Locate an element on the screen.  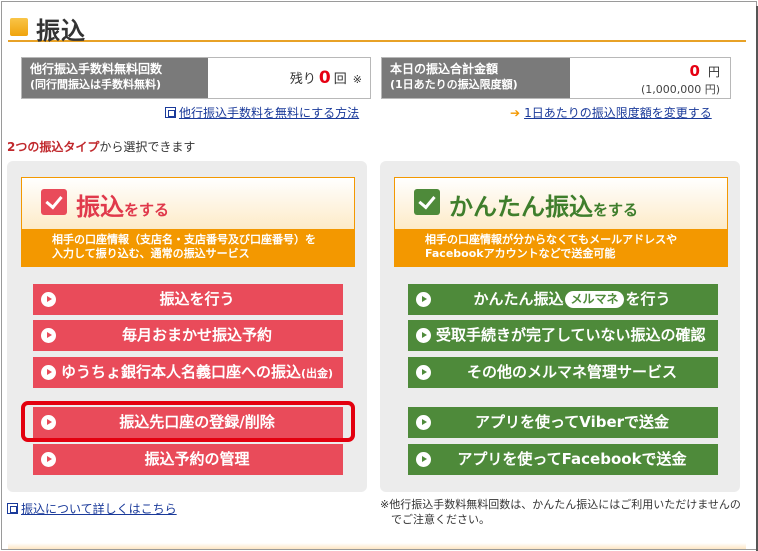
remaining-count: 残り 0 回 ※ is located at coordinates (326, 78).